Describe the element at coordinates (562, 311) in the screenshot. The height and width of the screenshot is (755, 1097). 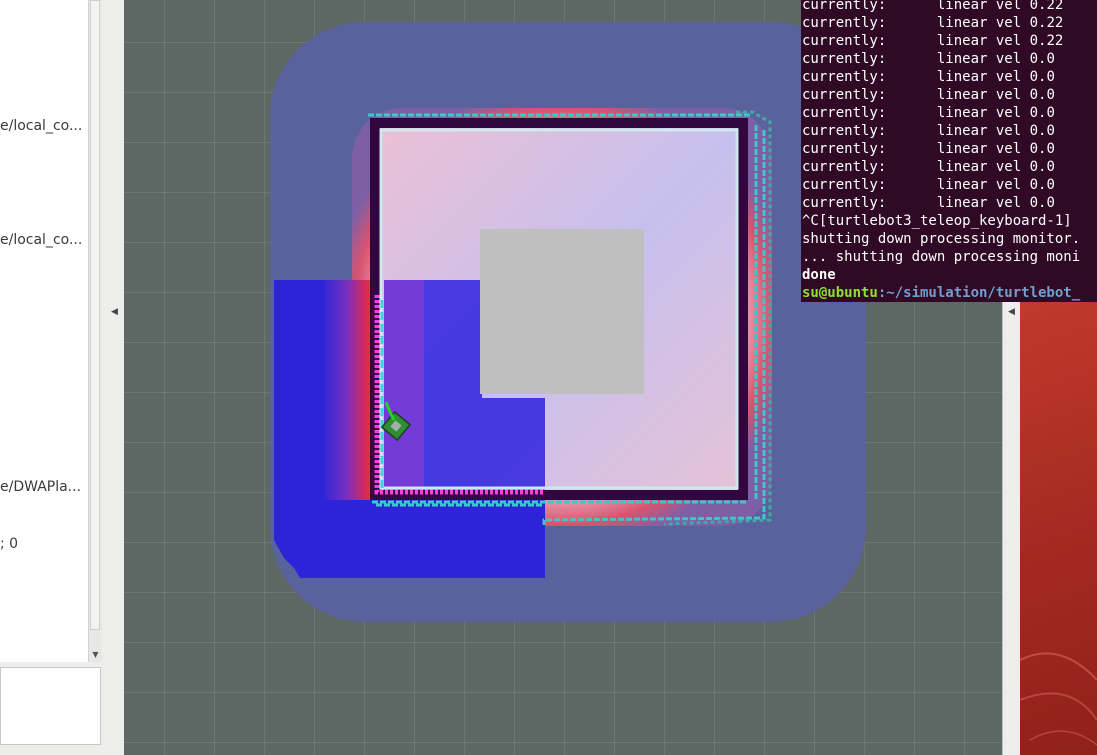
I see `unknown-block` at that location.